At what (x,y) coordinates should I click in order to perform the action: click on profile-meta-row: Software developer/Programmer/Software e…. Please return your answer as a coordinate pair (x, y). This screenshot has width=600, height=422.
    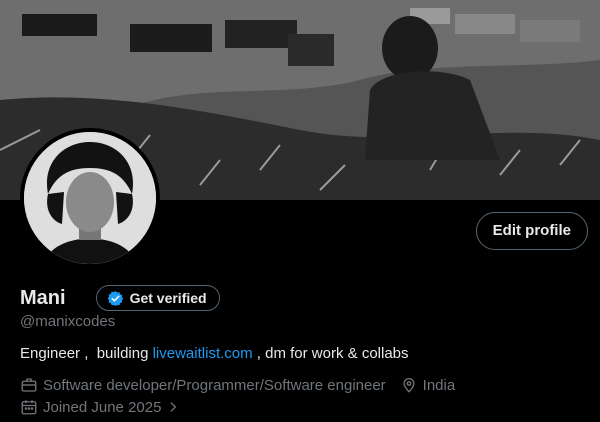
    Looking at the image, I should click on (237, 385).